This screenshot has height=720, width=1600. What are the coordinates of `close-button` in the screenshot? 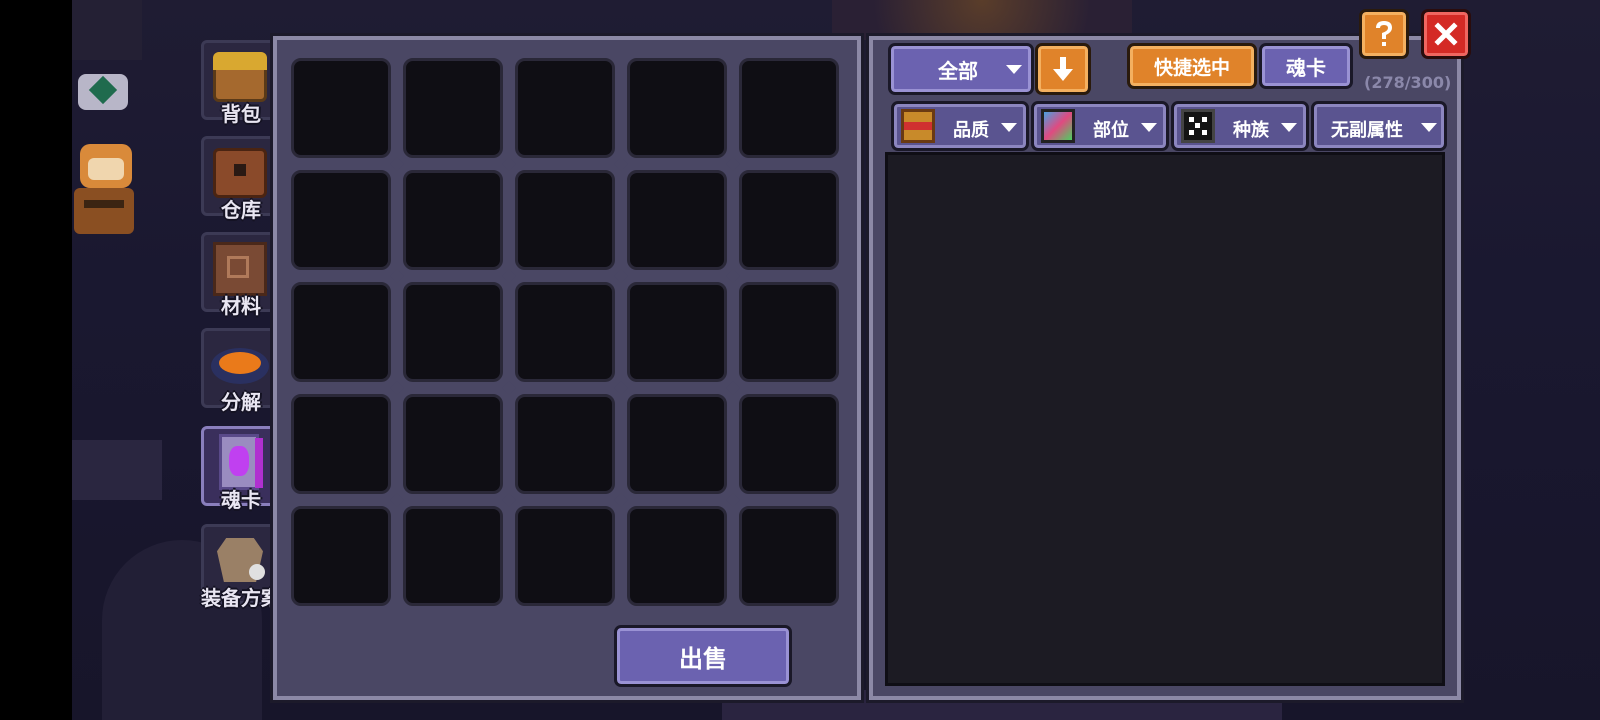 It's located at (1446, 34).